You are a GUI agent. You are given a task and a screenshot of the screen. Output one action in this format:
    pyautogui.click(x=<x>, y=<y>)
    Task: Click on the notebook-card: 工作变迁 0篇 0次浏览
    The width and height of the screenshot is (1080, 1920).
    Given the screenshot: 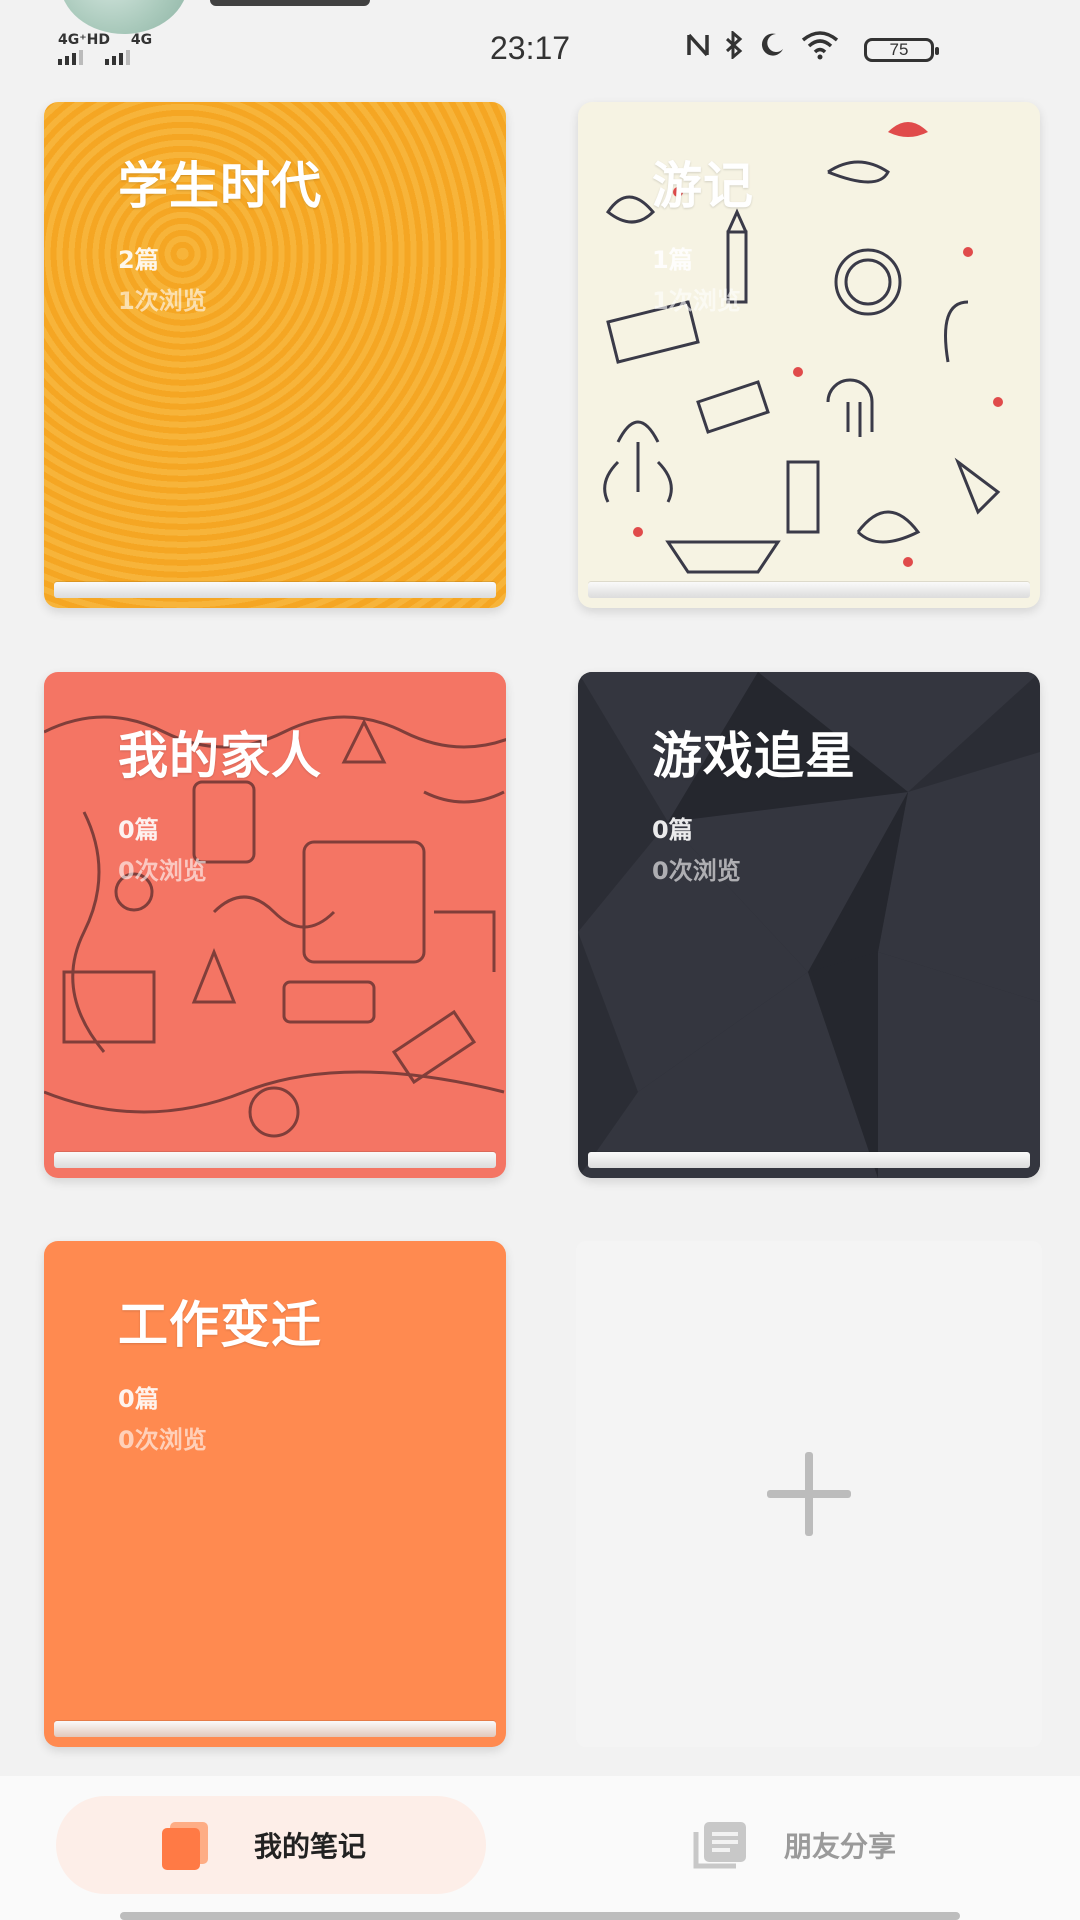 What is the action you would take?
    pyautogui.click(x=275, y=1494)
    